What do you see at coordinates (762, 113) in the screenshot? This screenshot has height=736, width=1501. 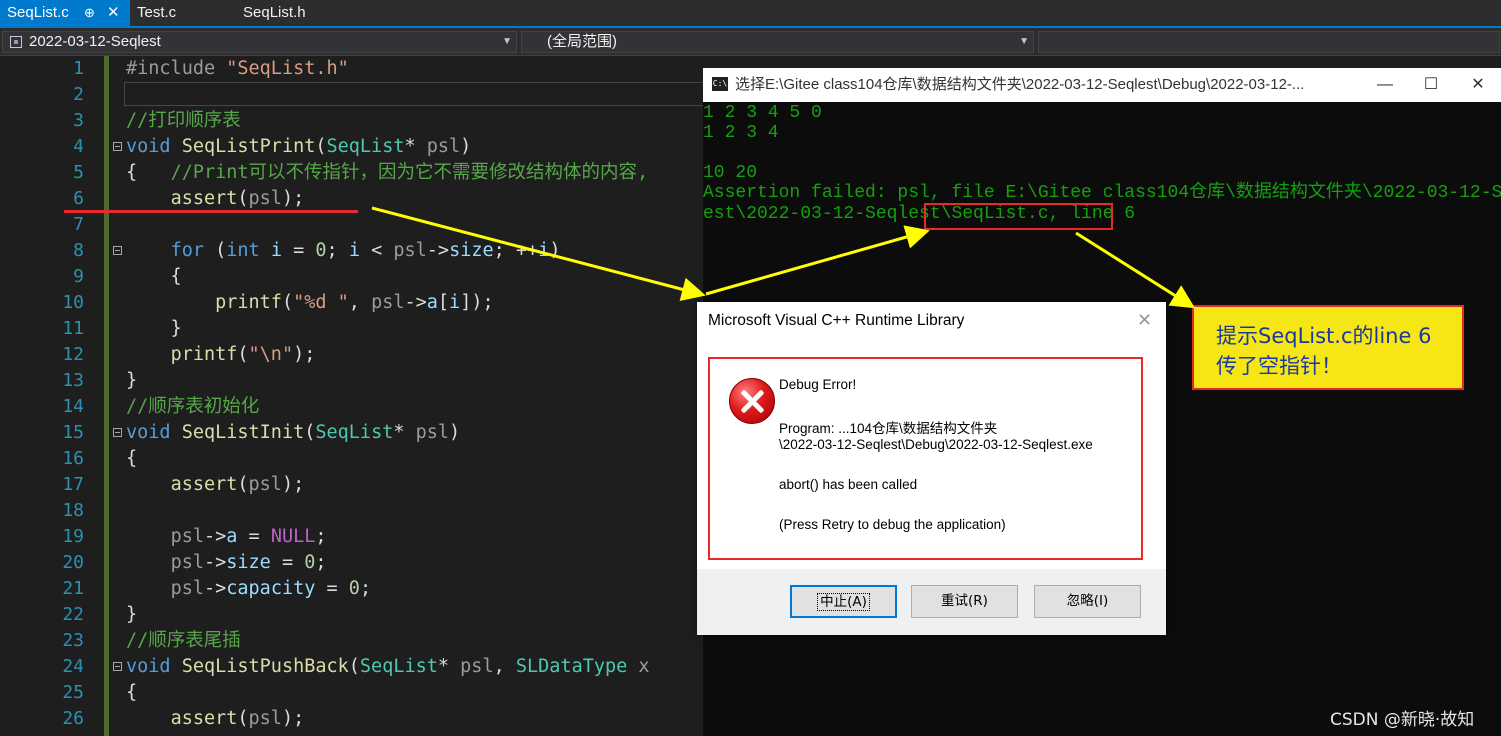 I see `console-output-line: 1 2 3 4 5 0` at bounding box center [762, 113].